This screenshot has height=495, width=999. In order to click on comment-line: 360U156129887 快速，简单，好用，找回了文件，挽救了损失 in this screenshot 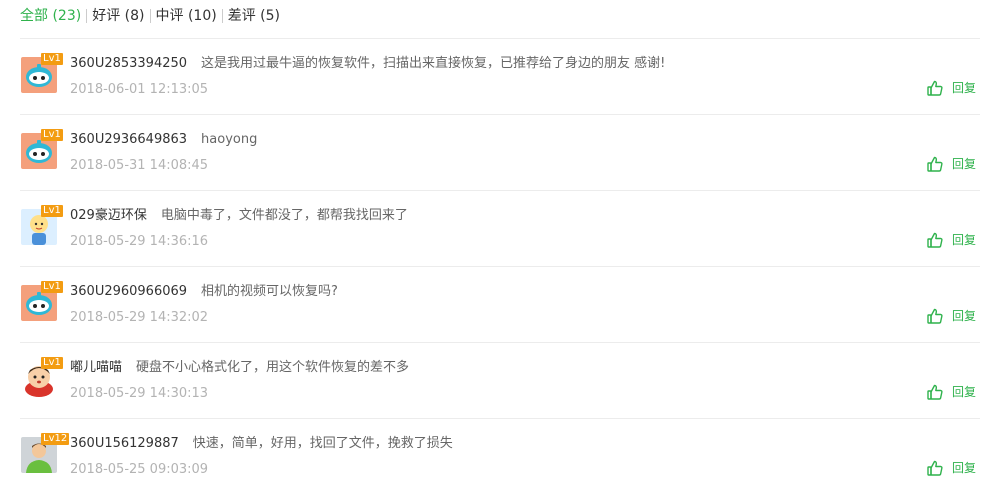, I will do `click(261, 444)`.